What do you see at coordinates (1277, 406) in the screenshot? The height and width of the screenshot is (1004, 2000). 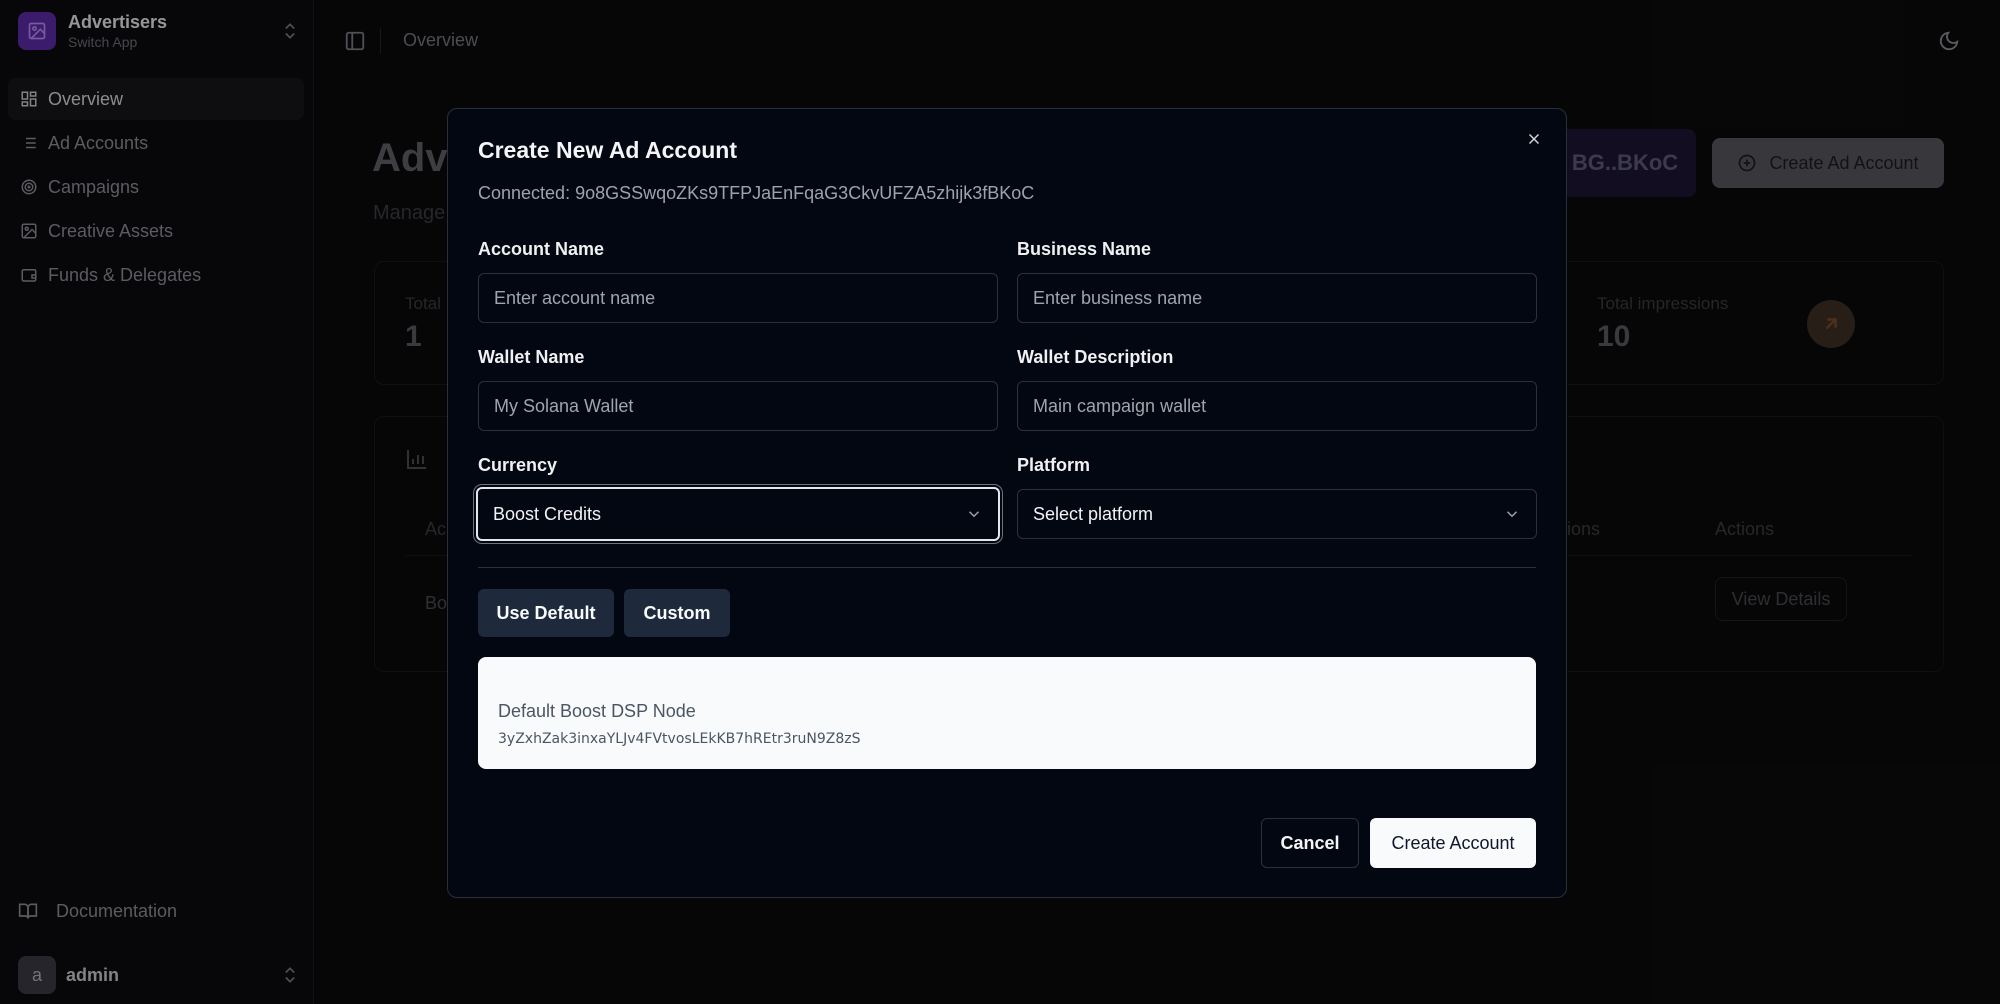 I see `wallet-description-input` at bounding box center [1277, 406].